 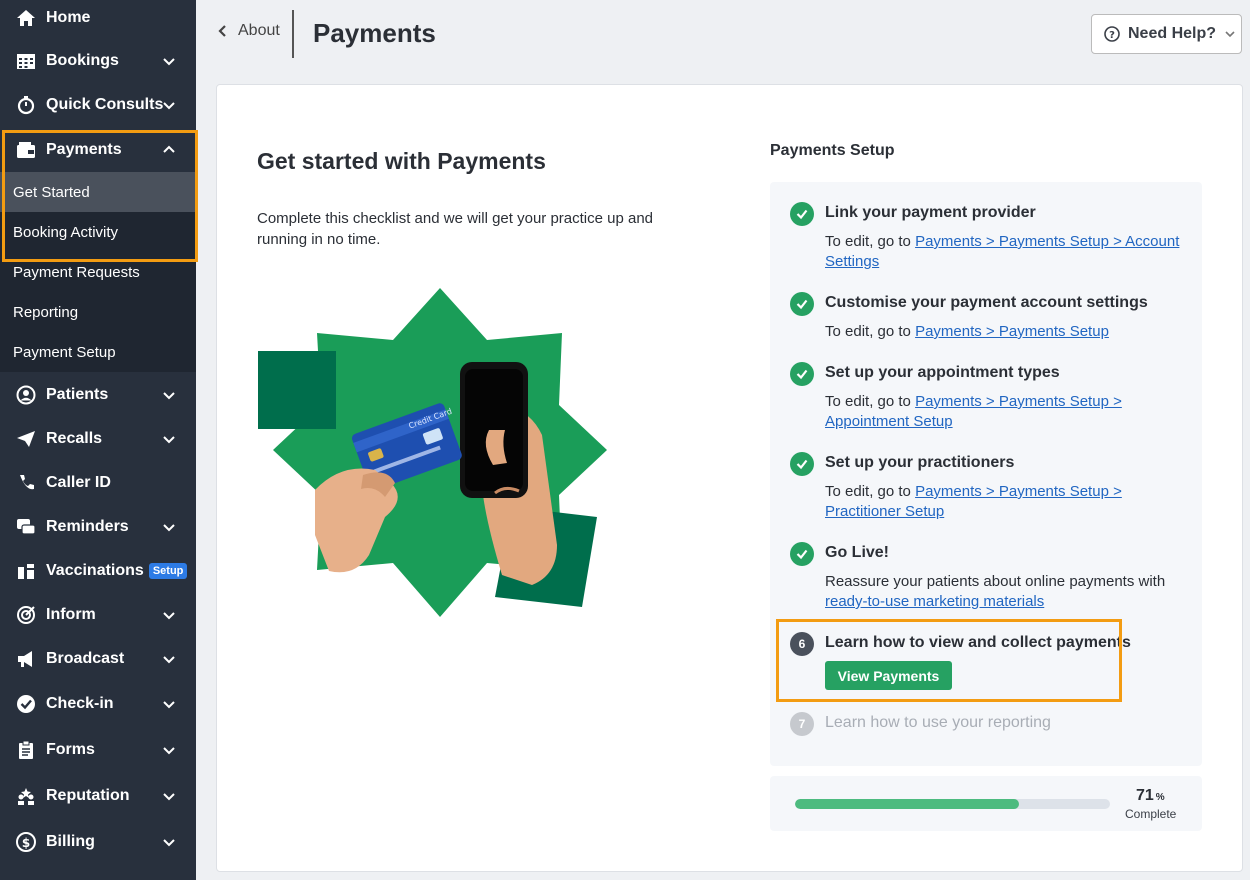 What do you see at coordinates (98, 750) in the screenshot?
I see `sidebar-item-forms: Forms` at bounding box center [98, 750].